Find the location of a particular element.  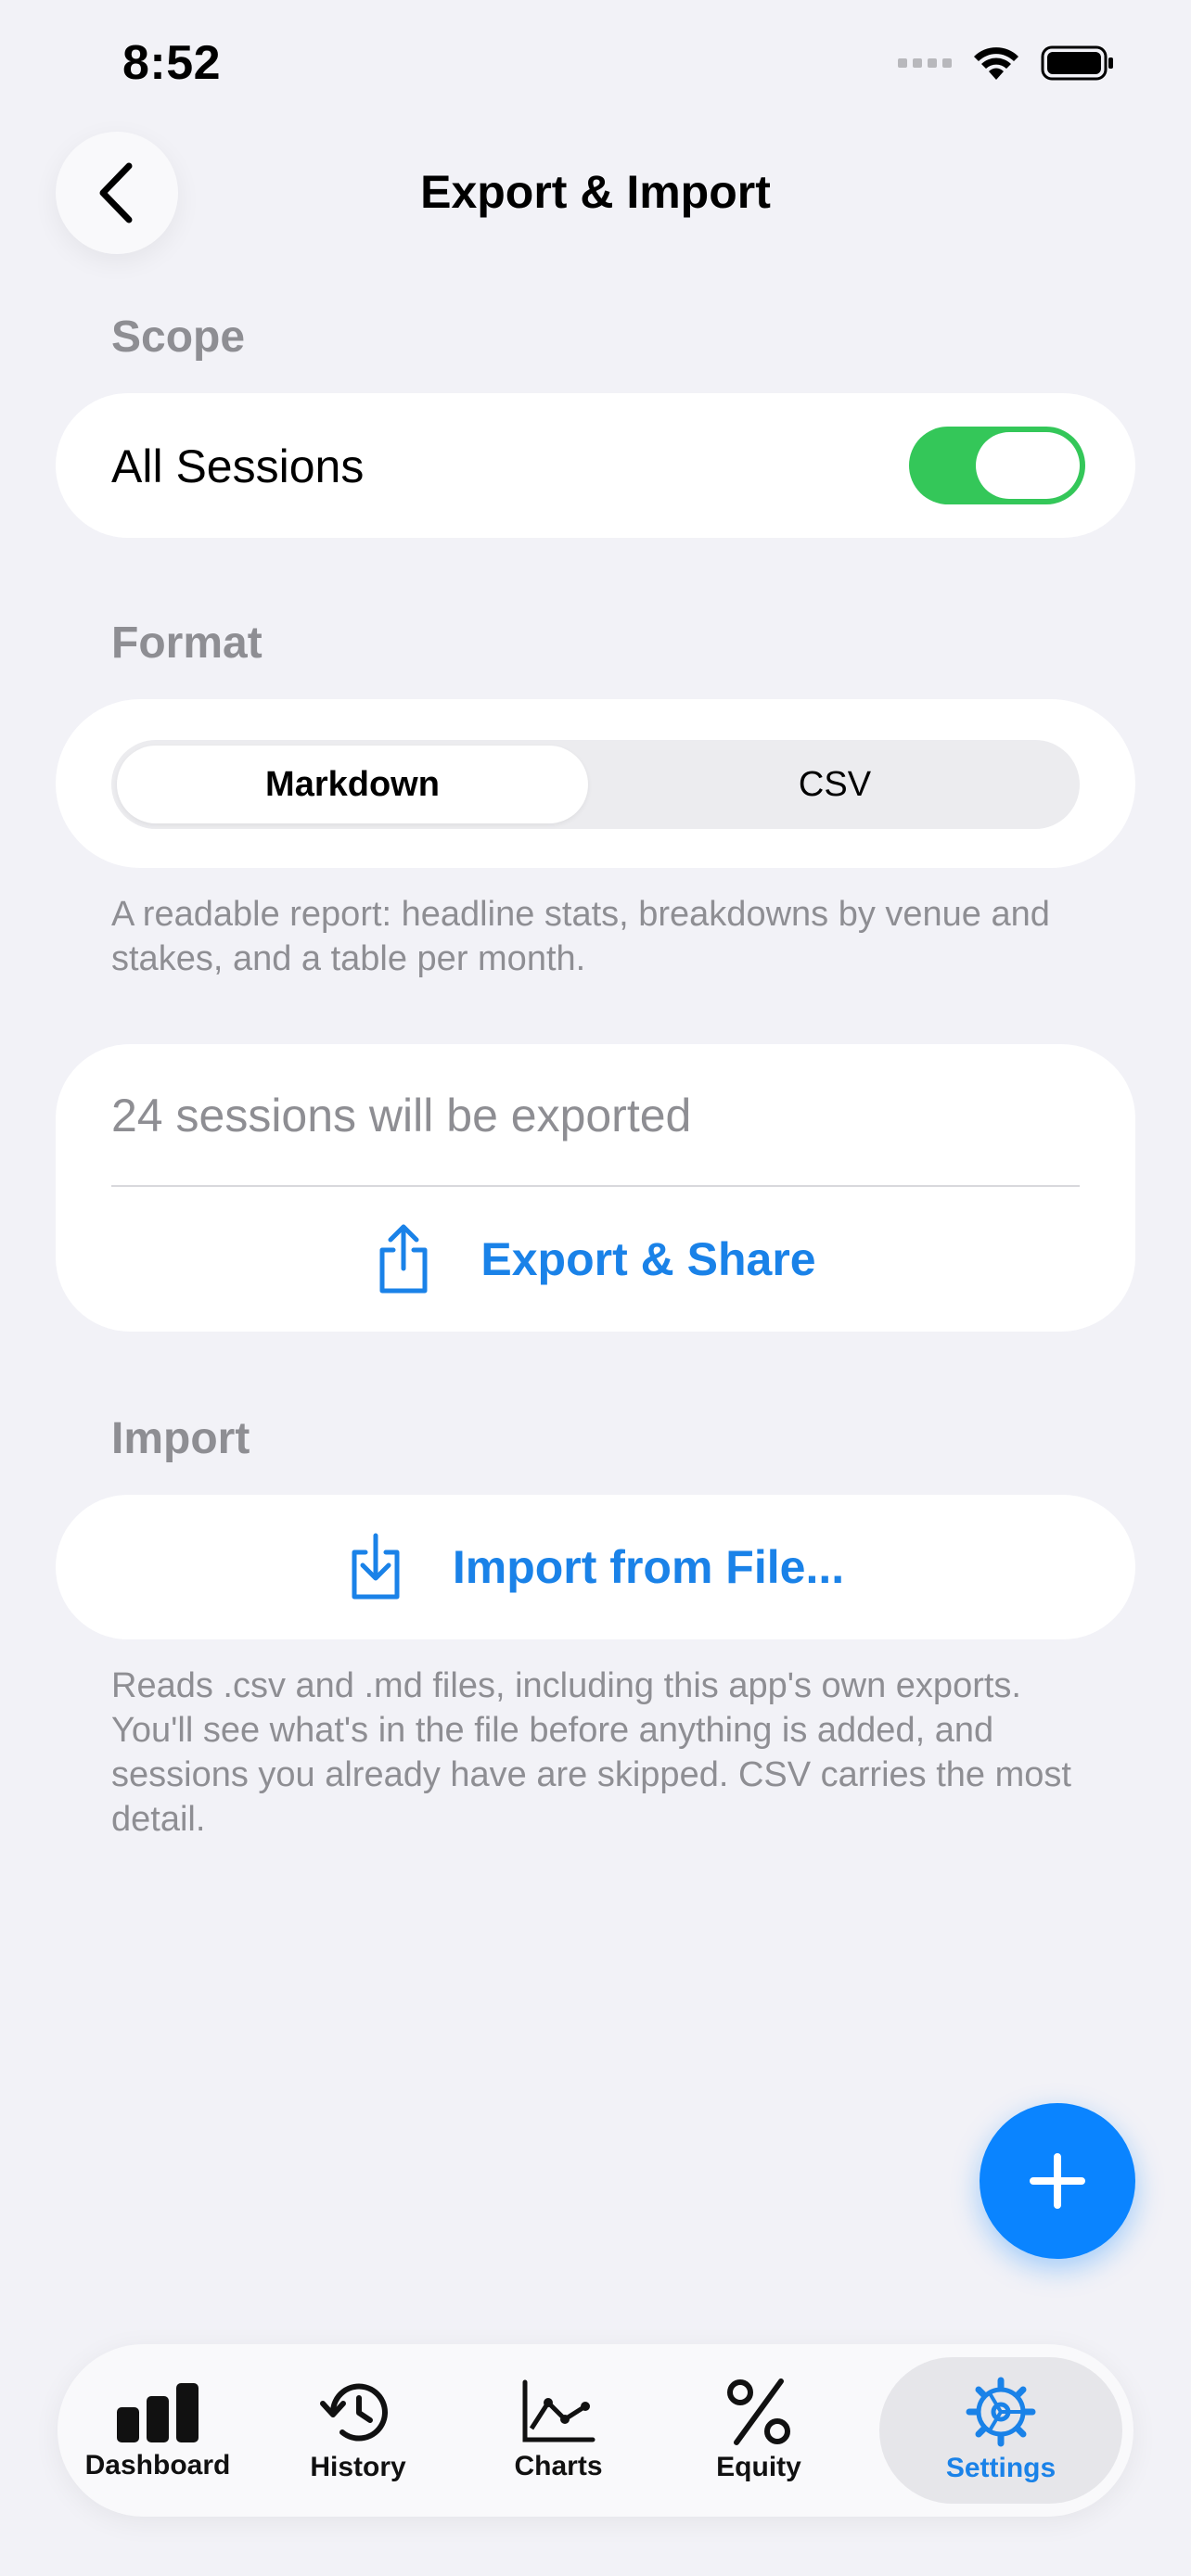

add-session-button is located at coordinates (1058, 2181).